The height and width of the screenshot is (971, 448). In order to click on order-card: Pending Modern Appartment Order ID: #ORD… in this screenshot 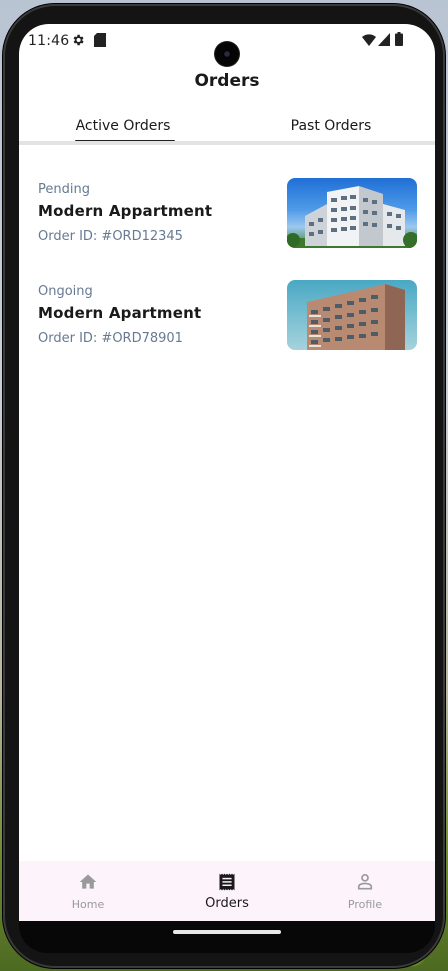, I will do `click(227, 215)`.